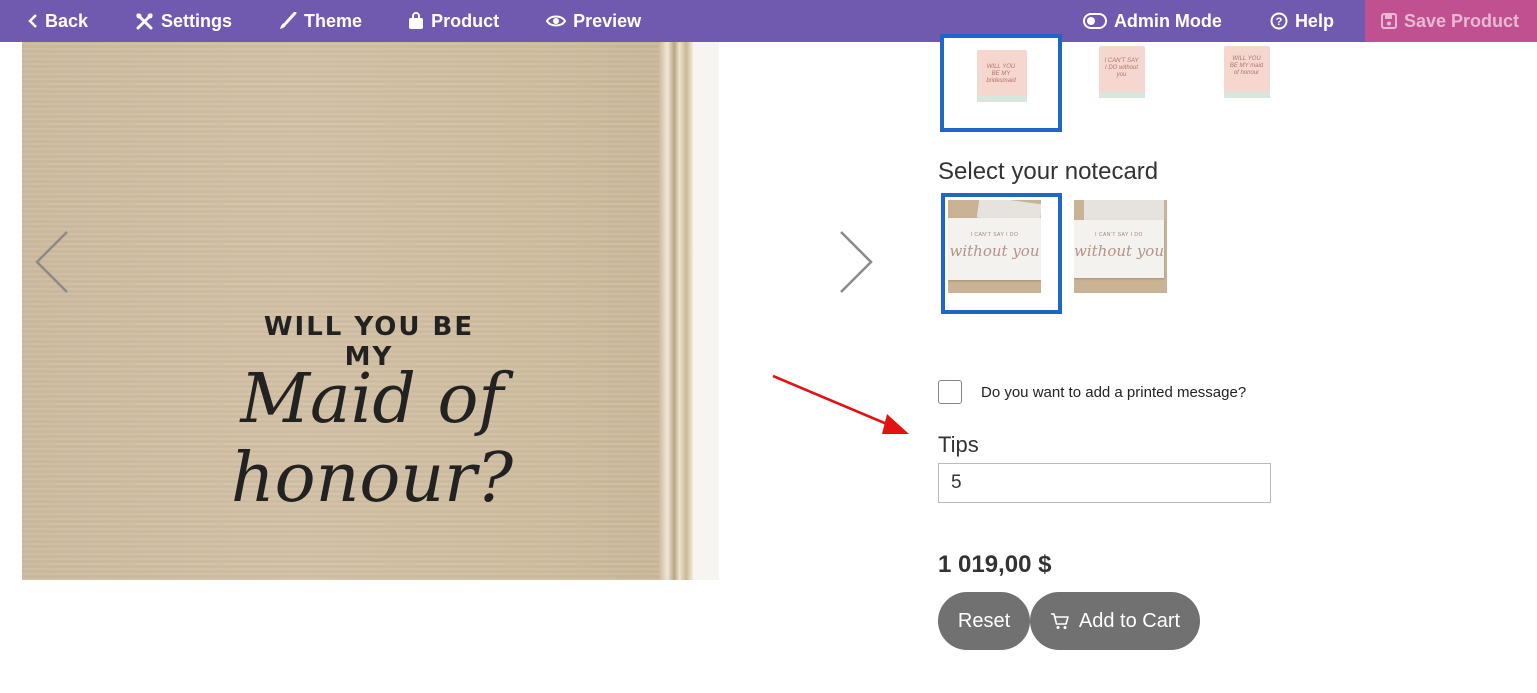 The image size is (1537, 693). I want to click on product-button: Product, so click(453, 21).